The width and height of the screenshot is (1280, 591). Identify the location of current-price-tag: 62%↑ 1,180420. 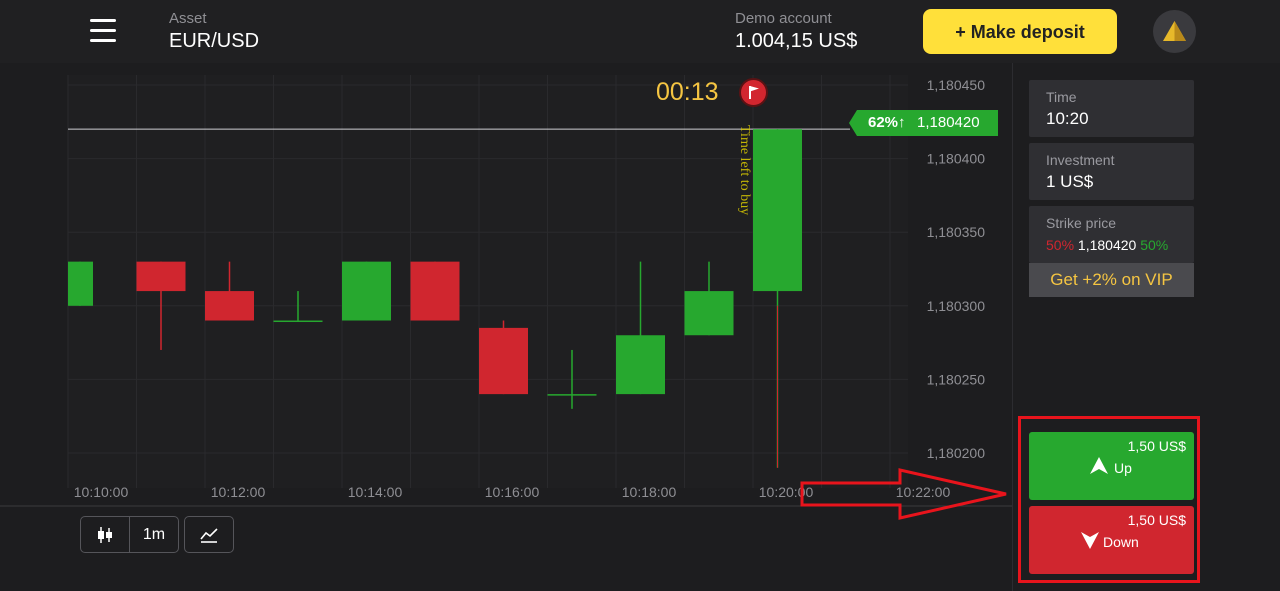
(923, 123).